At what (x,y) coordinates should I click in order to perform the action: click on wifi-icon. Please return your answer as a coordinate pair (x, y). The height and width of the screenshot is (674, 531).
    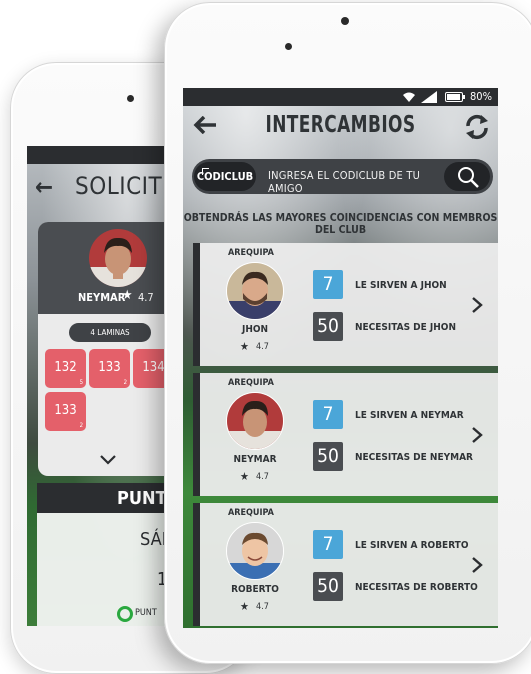
    Looking at the image, I should click on (409, 97).